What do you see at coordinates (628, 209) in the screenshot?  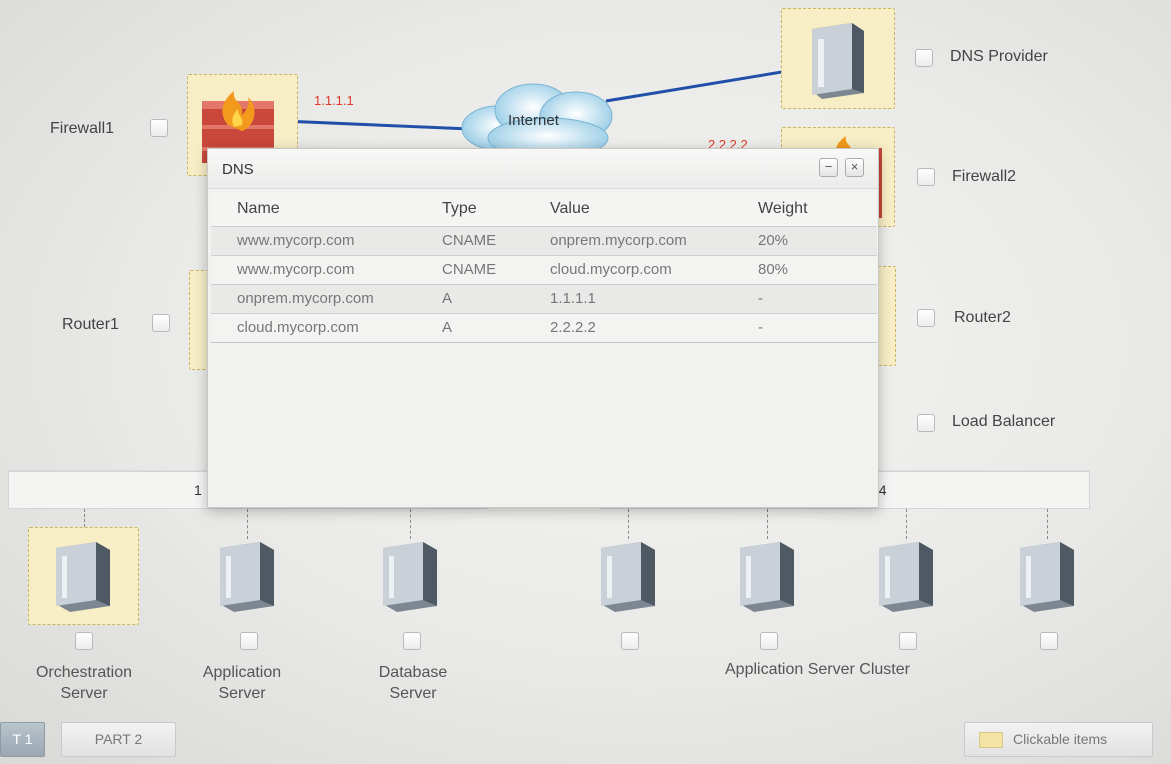 I see `column-header-value: Value` at bounding box center [628, 209].